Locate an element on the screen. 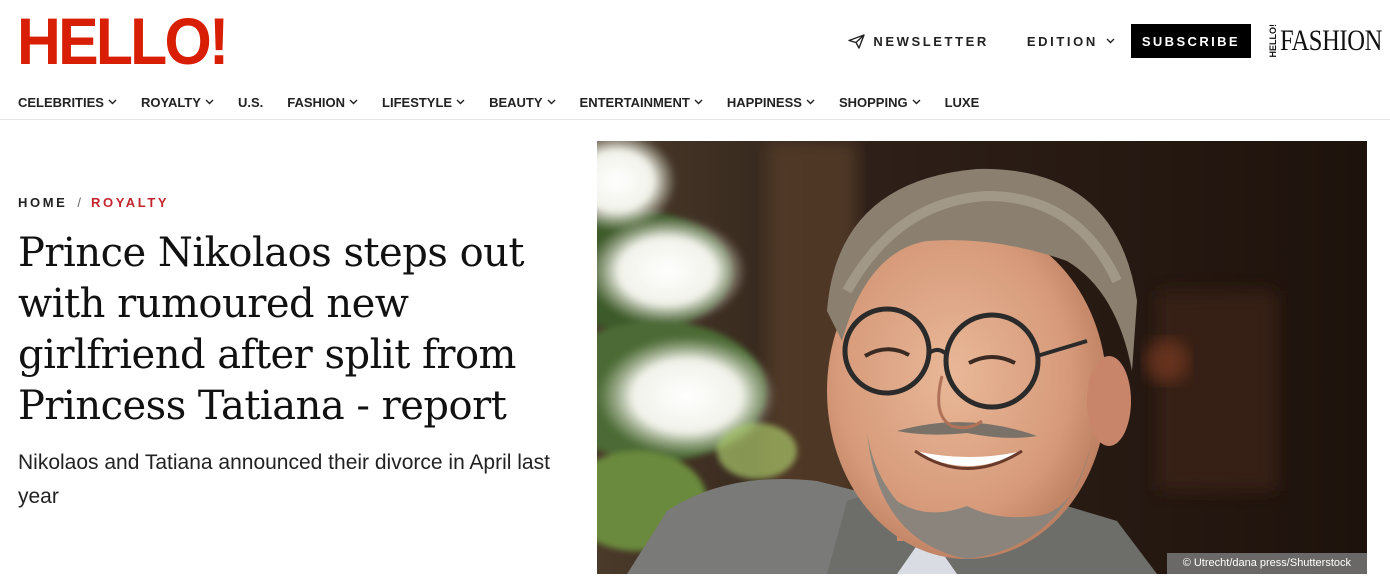 This screenshot has width=1390, height=585. nav-item-fashion: FASHION is located at coordinates (322, 102).